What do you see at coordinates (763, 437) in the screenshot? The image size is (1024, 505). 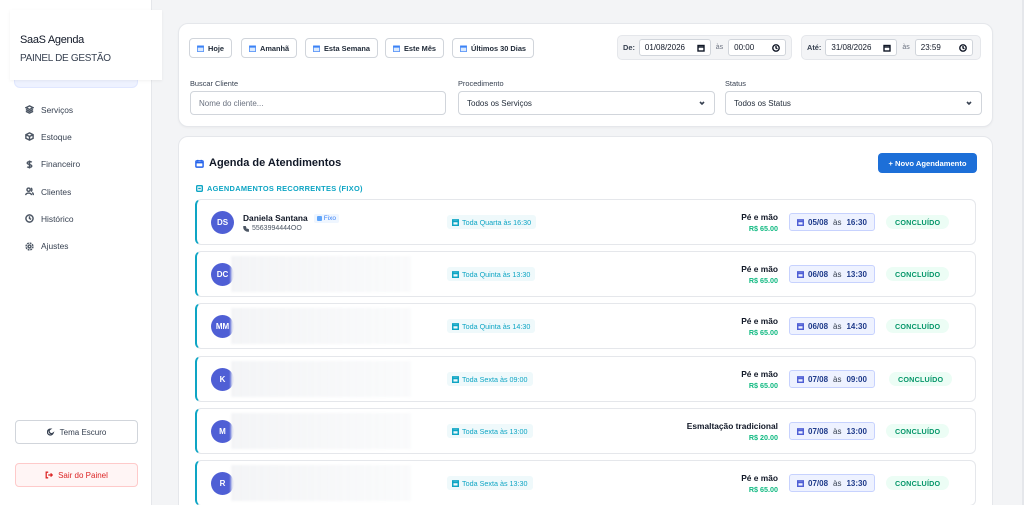 I see `service-price: R$ 20.00` at bounding box center [763, 437].